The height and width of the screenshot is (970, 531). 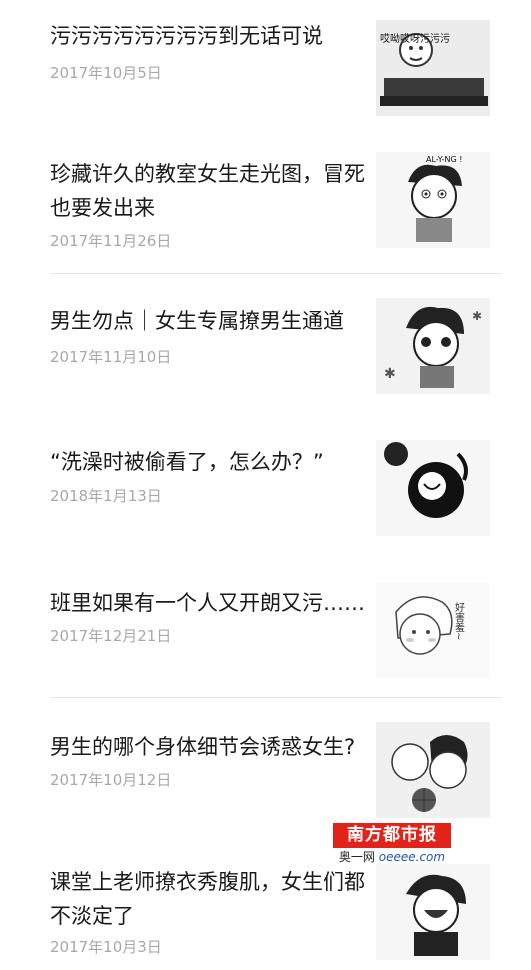 I want to click on thumbnail-caption: 好害羞~, so click(x=459, y=621).